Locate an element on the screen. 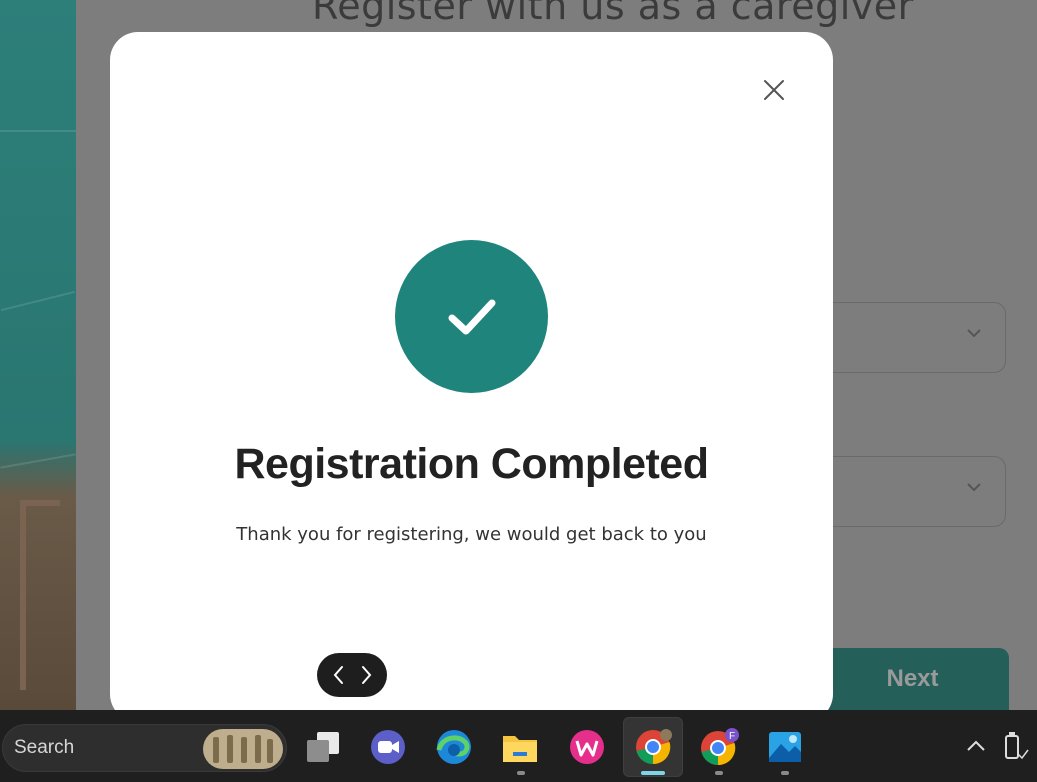 The image size is (1037, 782). success-badge is located at coordinates (471, 316).